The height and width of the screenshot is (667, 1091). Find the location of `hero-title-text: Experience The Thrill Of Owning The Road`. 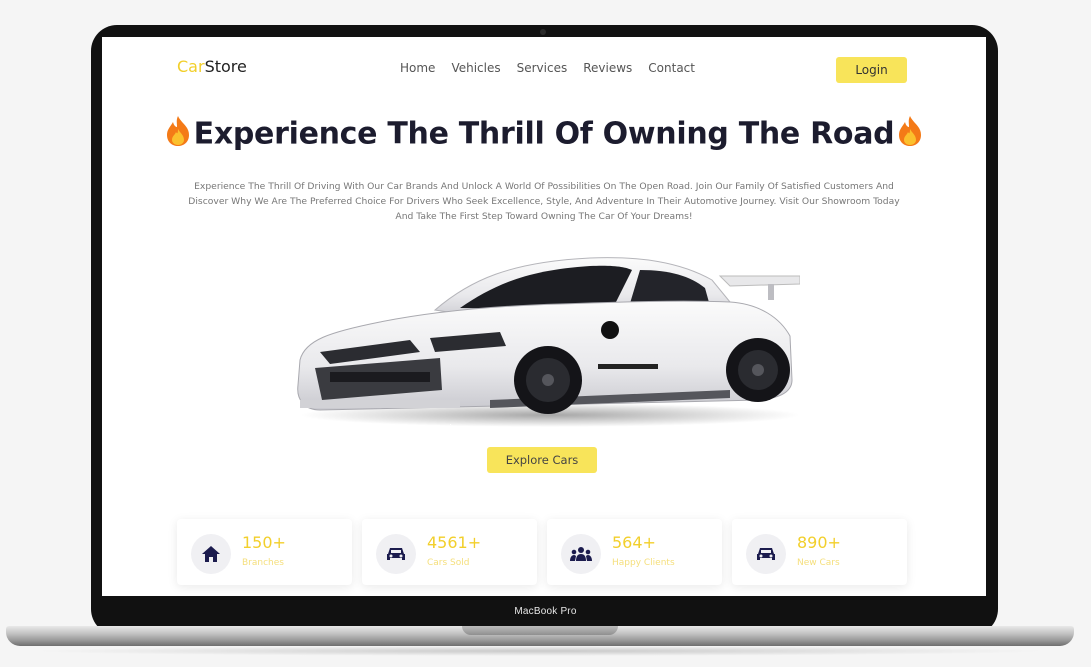

hero-title-text: Experience The Thrill Of Owning The Road is located at coordinates (544, 134).